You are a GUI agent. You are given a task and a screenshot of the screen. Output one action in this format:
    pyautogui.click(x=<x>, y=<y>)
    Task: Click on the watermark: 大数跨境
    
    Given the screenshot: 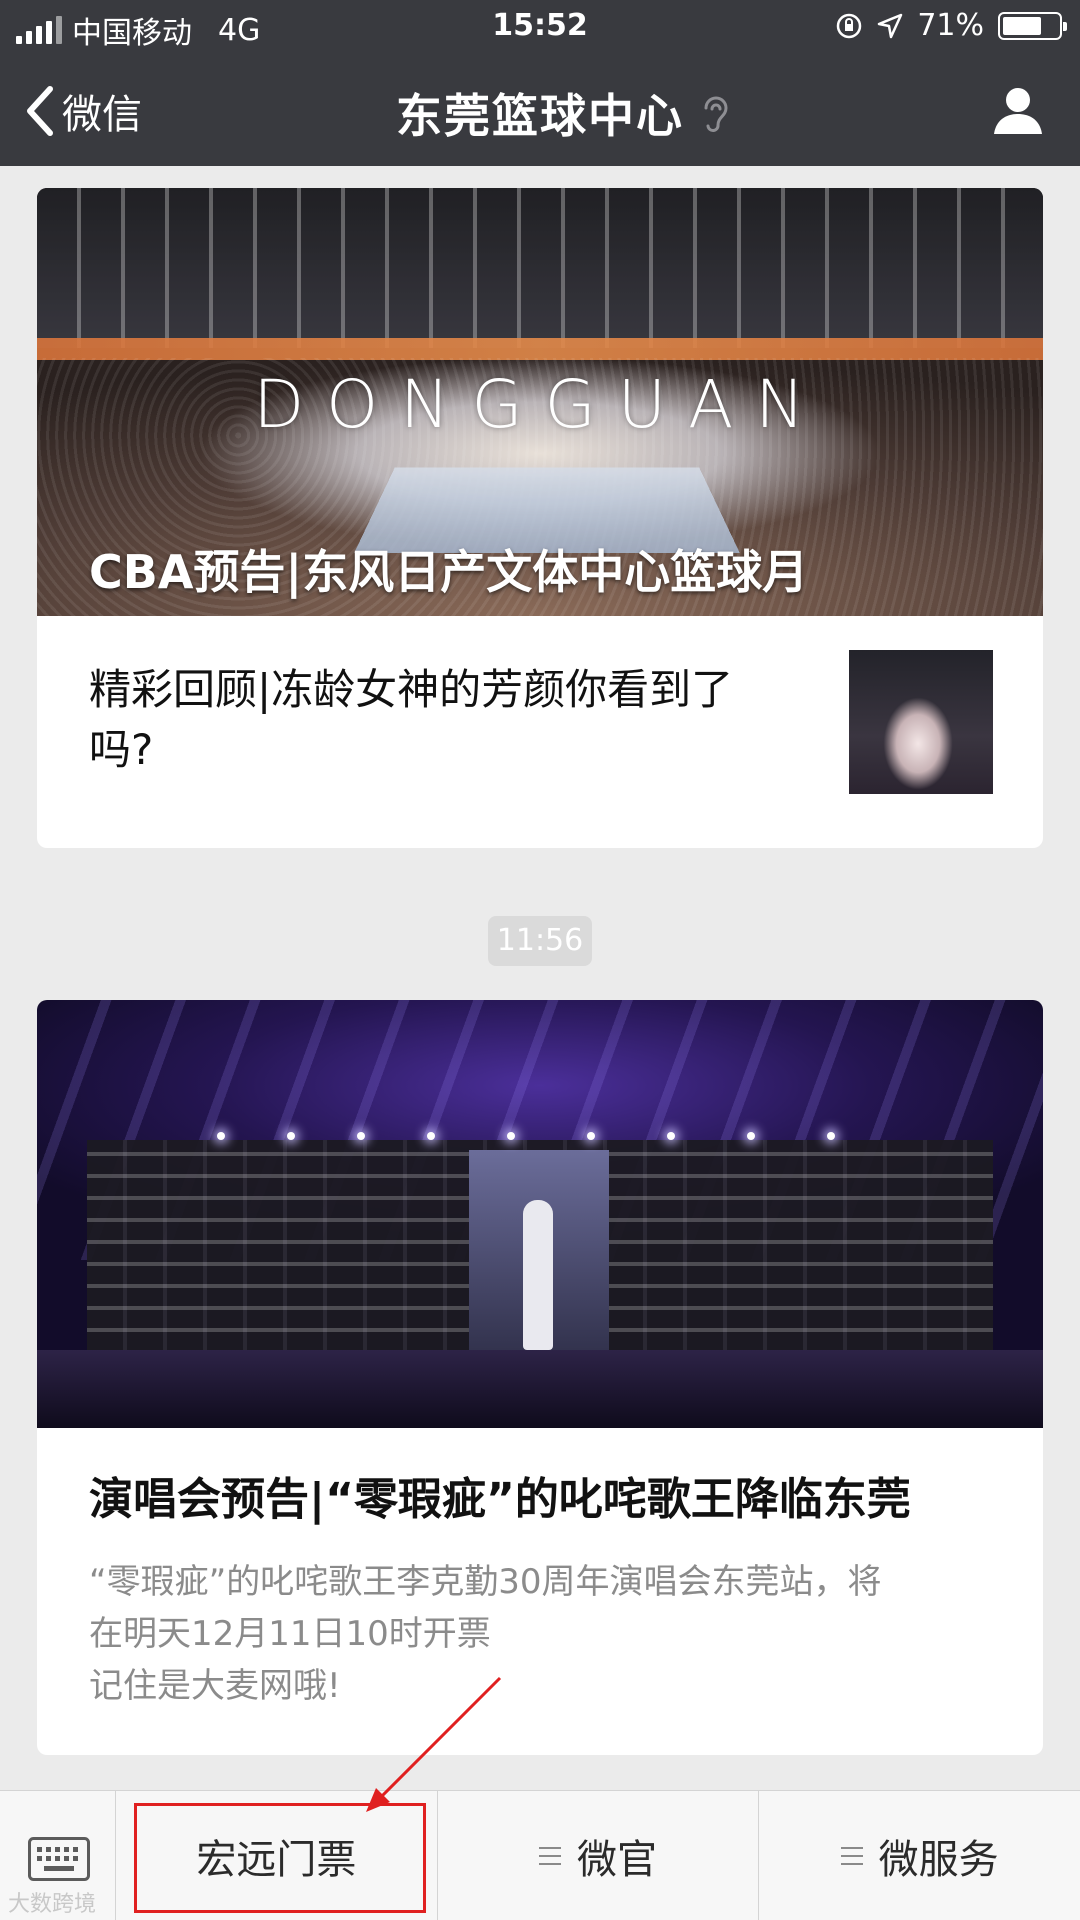 What is the action you would take?
    pyautogui.click(x=52, y=1904)
    